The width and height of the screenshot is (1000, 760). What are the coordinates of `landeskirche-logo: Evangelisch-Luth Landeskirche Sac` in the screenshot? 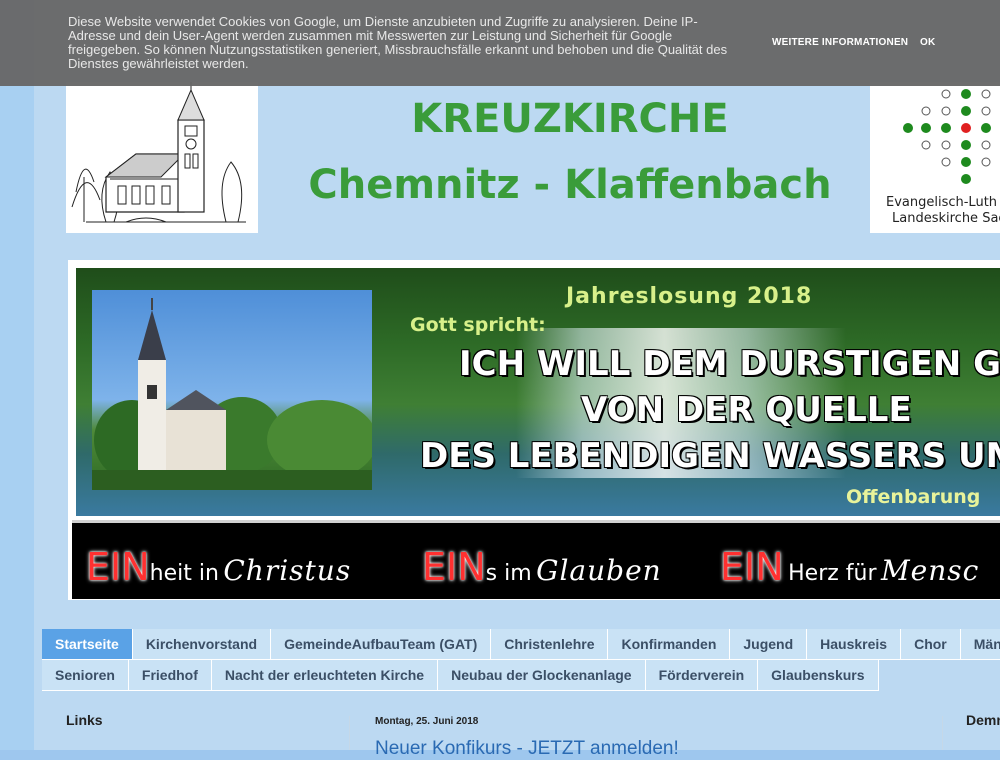 It's located at (935, 157).